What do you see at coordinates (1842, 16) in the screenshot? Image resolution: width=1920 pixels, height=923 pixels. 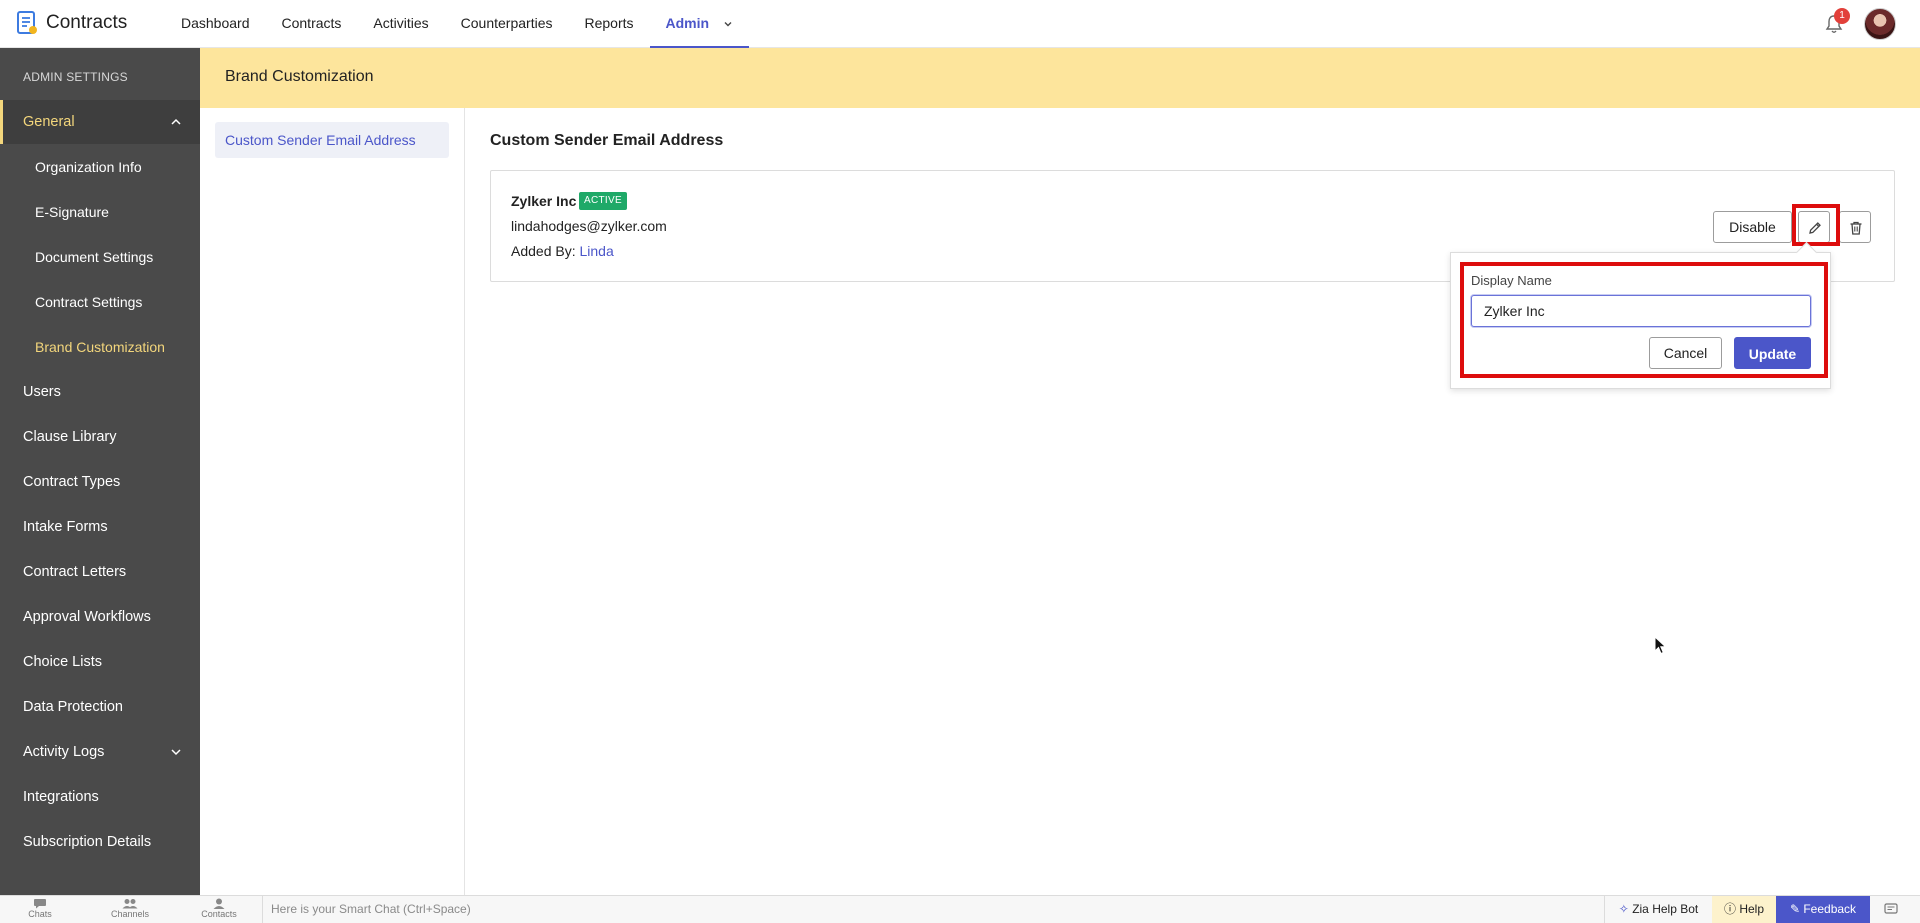 I see `notification-count-badge: 1` at bounding box center [1842, 16].